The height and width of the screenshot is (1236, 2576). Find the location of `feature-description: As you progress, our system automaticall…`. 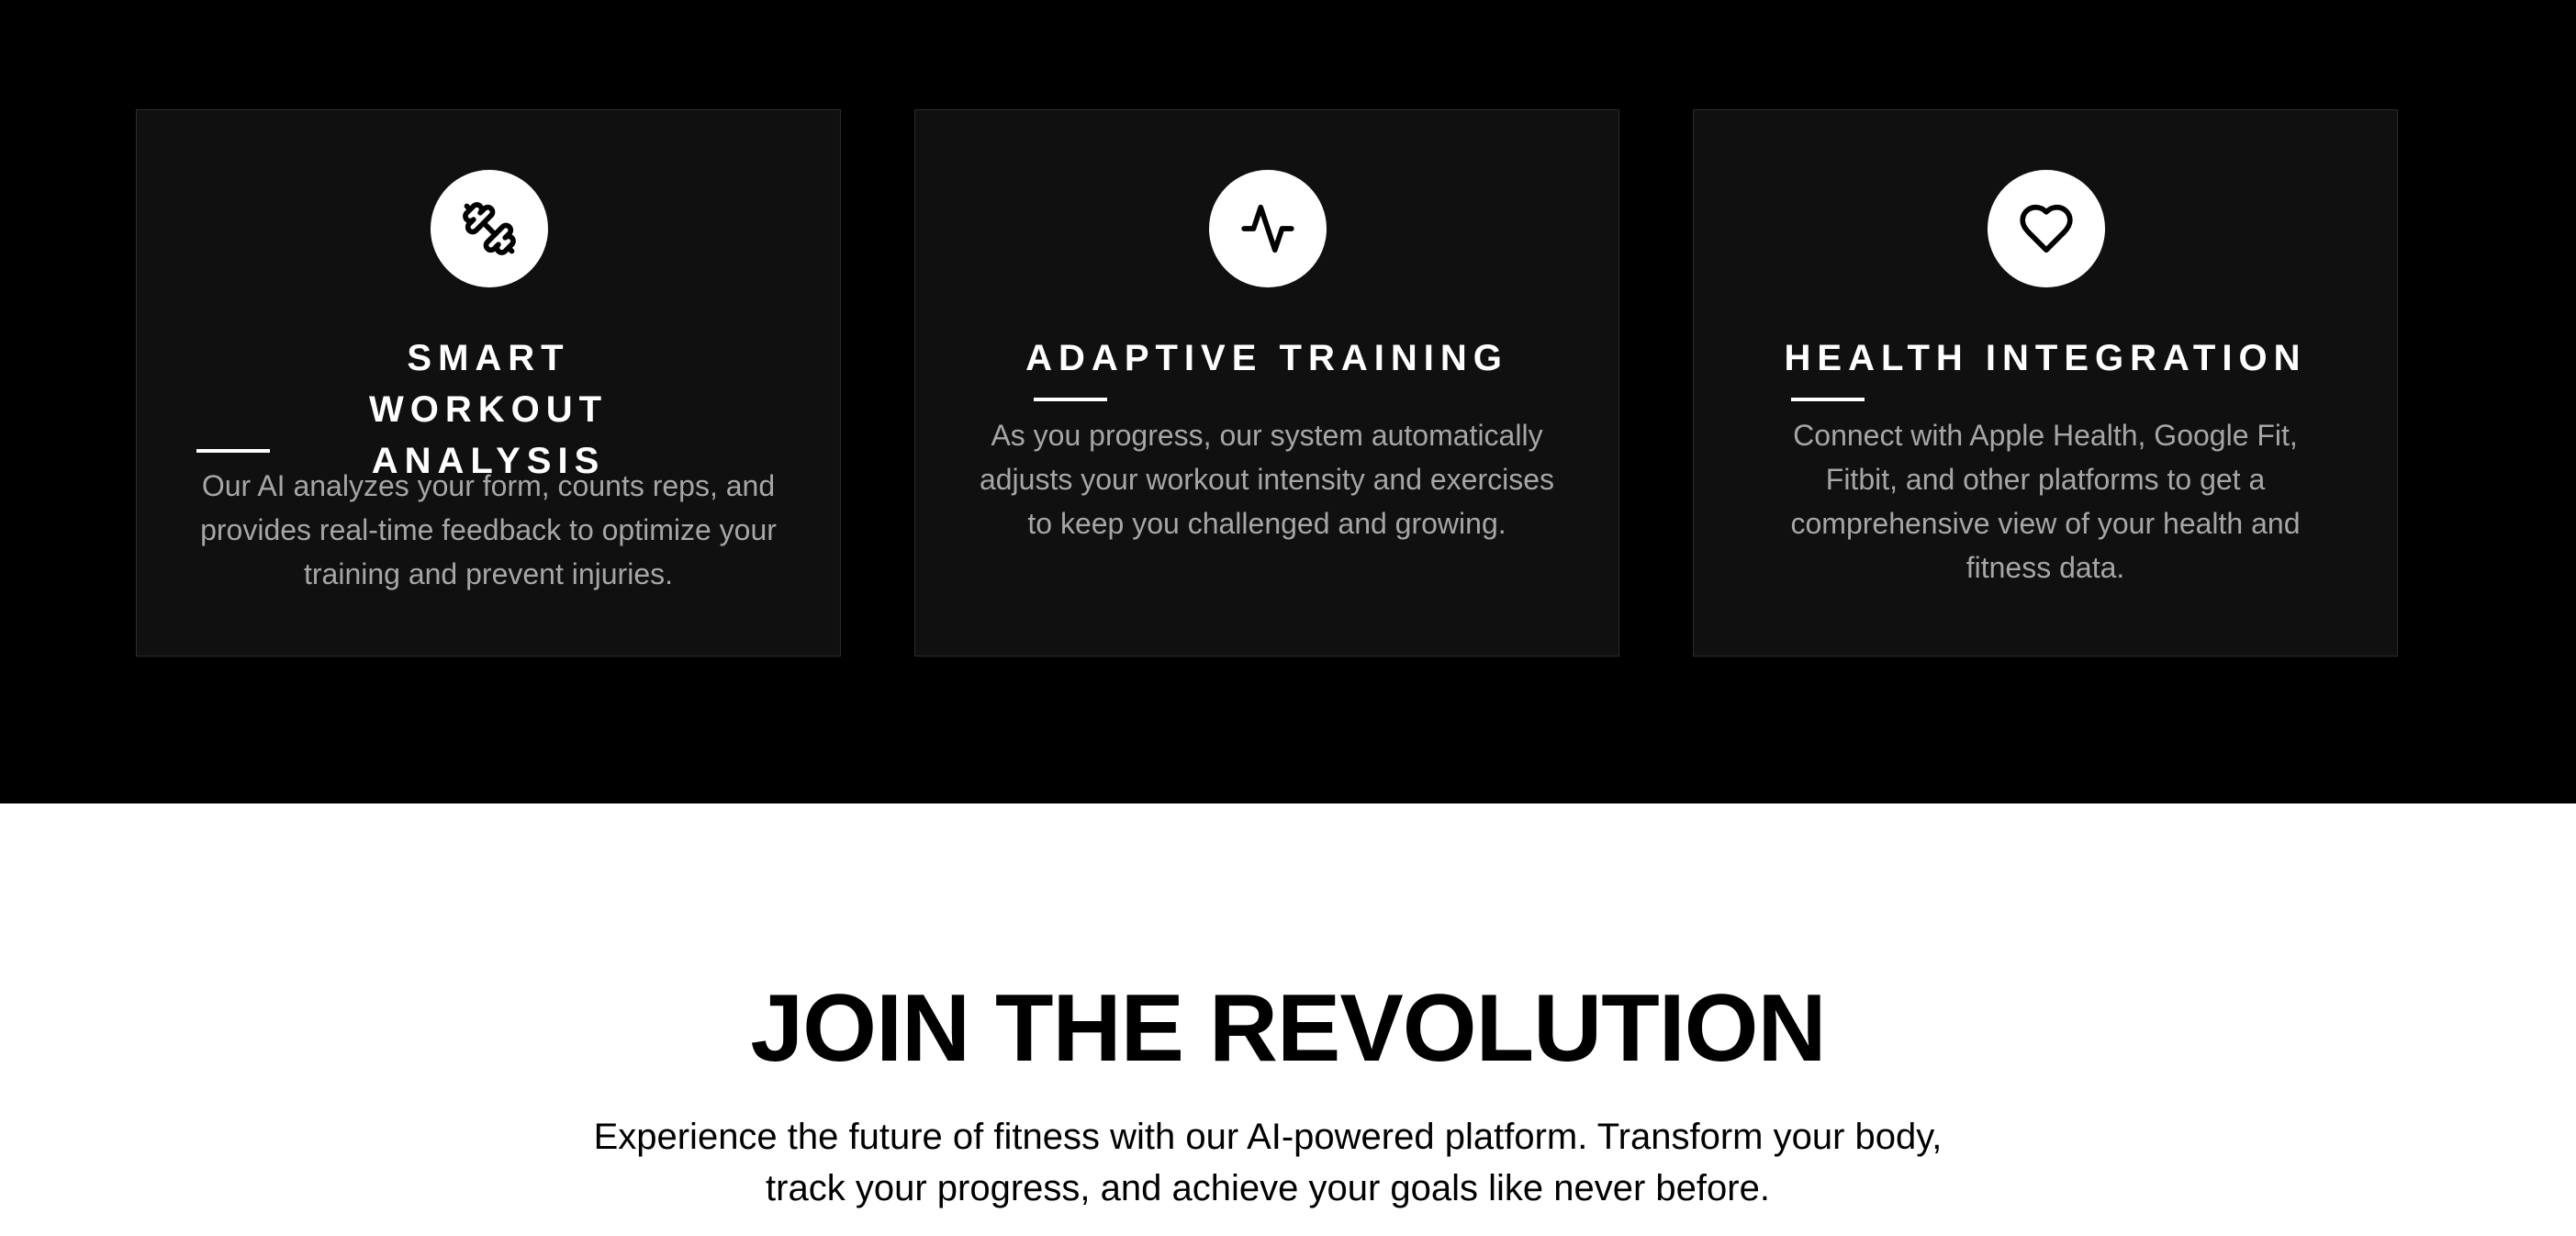

feature-description: As you progress, our system automaticall… is located at coordinates (1267, 479).